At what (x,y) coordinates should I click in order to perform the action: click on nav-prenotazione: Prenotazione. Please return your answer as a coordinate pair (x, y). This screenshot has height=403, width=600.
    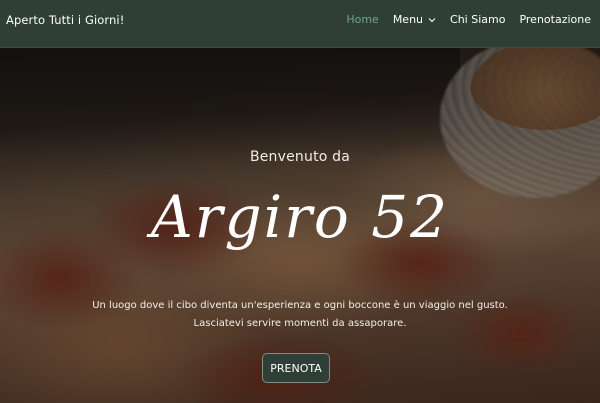
    Looking at the image, I should click on (555, 19).